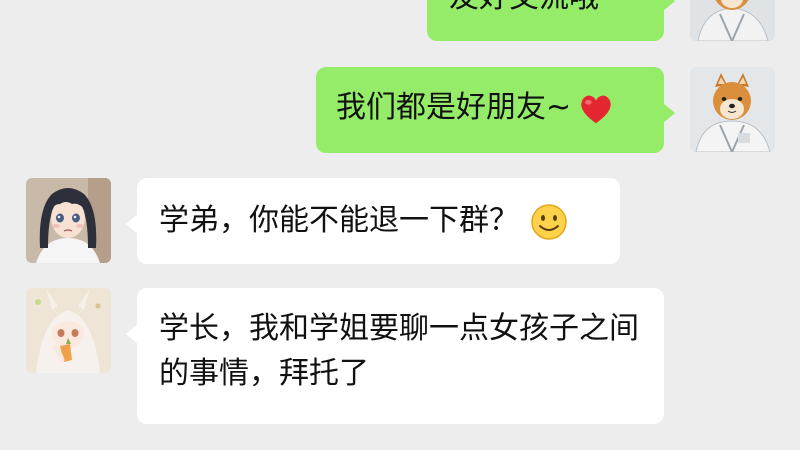 This screenshot has width=800, height=450. Describe the element at coordinates (551, 20) in the screenshot. I see `message-bubble-outgoing: 友好交流哦~` at that location.